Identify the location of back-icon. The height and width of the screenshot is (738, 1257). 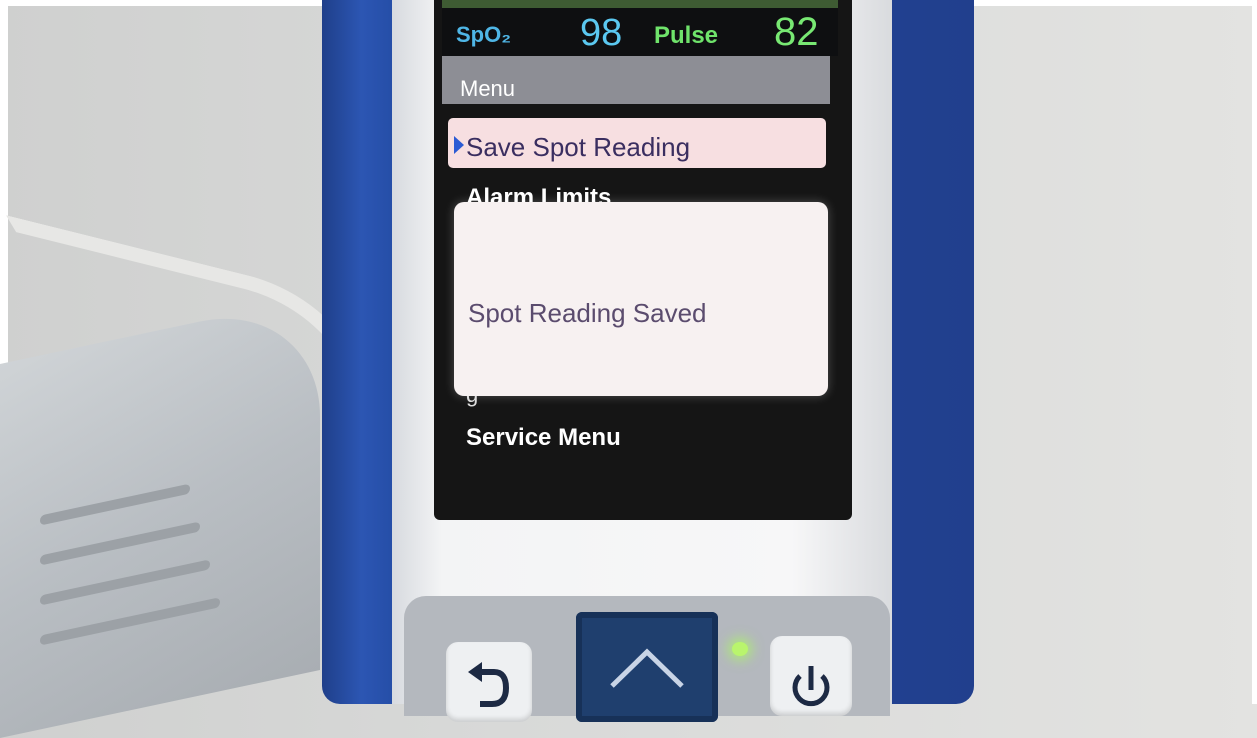
(489, 684).